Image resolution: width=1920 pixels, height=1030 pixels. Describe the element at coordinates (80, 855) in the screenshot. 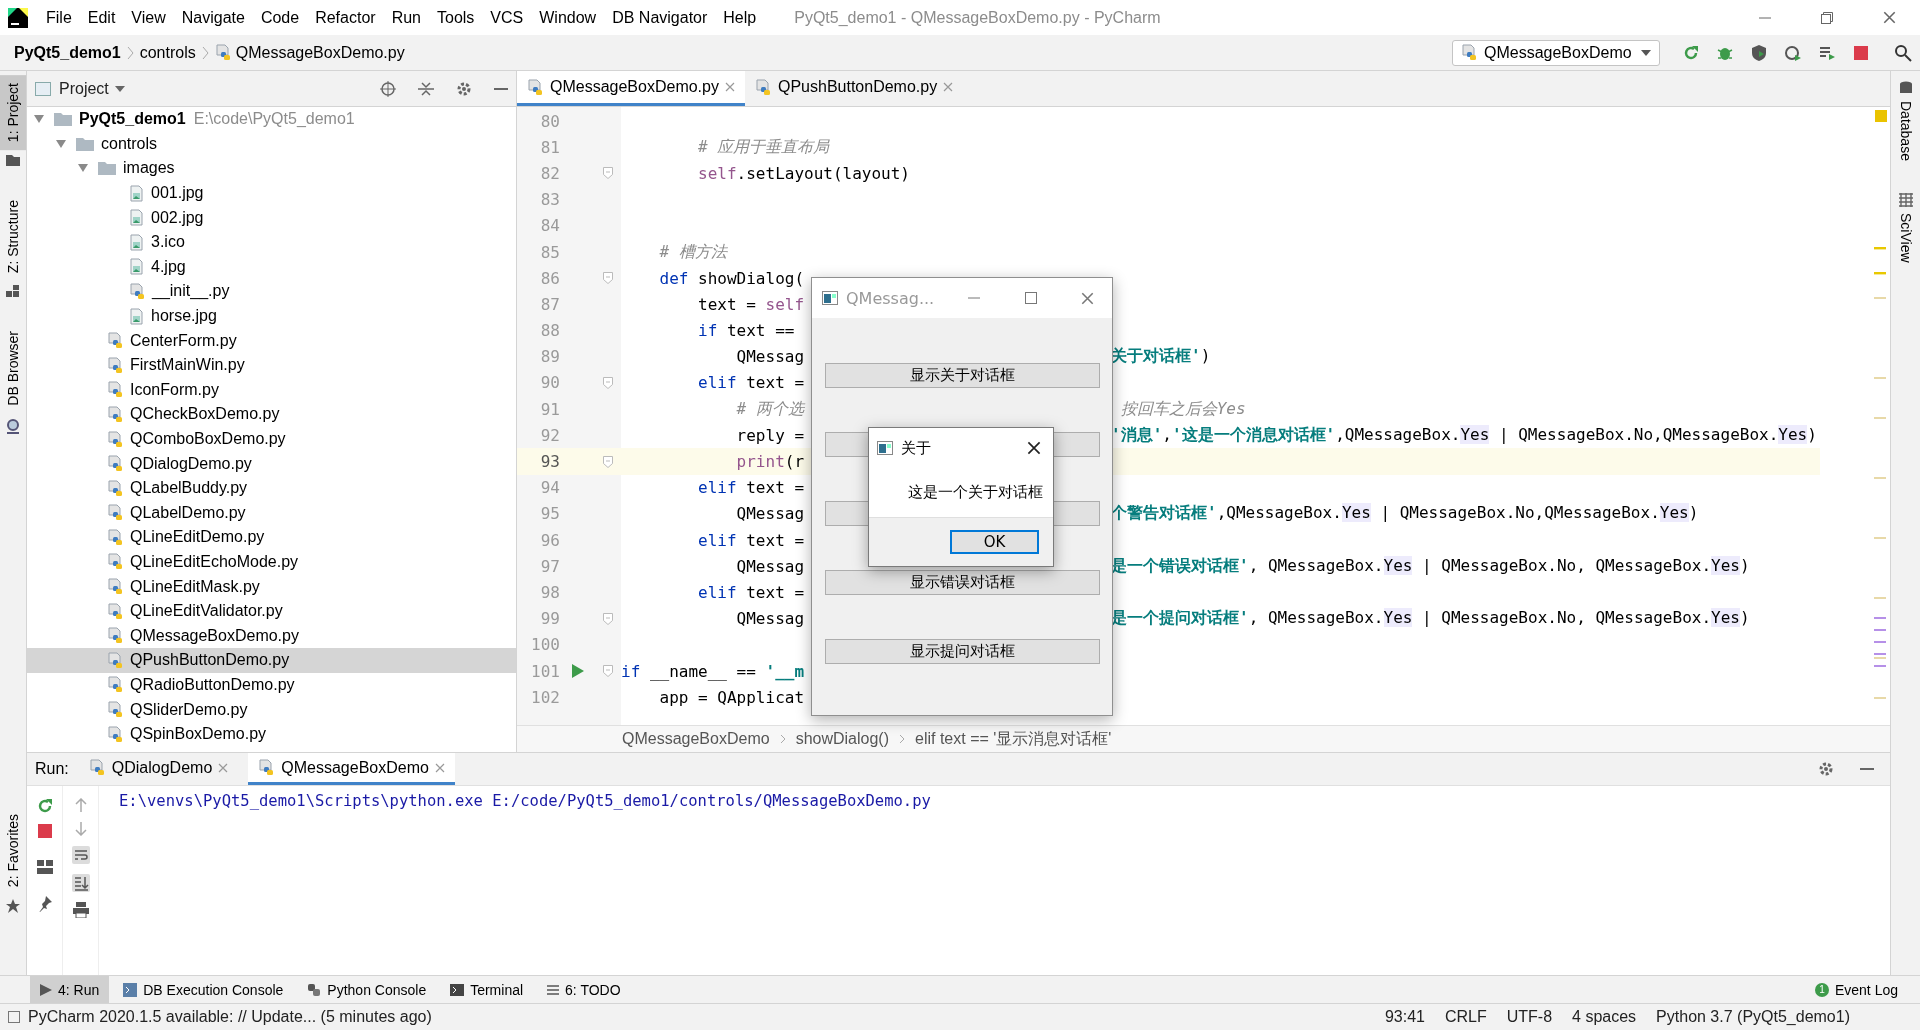

I see `soft-wrap-icon` at that location.